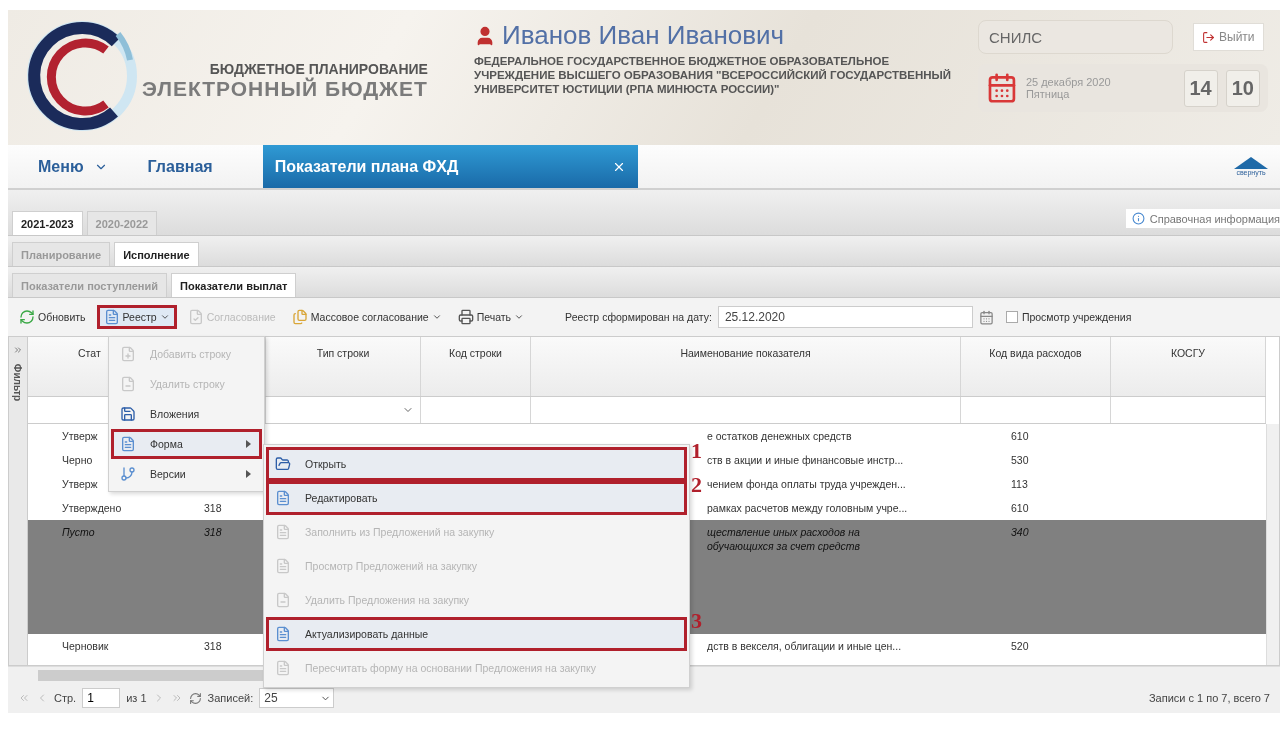 The height and width of the screenshot is (740, 1283). What do you see at coordinates (65, 698) in the screenshot?
I see `page-label: Стр.` at bounding box center [65, 698].